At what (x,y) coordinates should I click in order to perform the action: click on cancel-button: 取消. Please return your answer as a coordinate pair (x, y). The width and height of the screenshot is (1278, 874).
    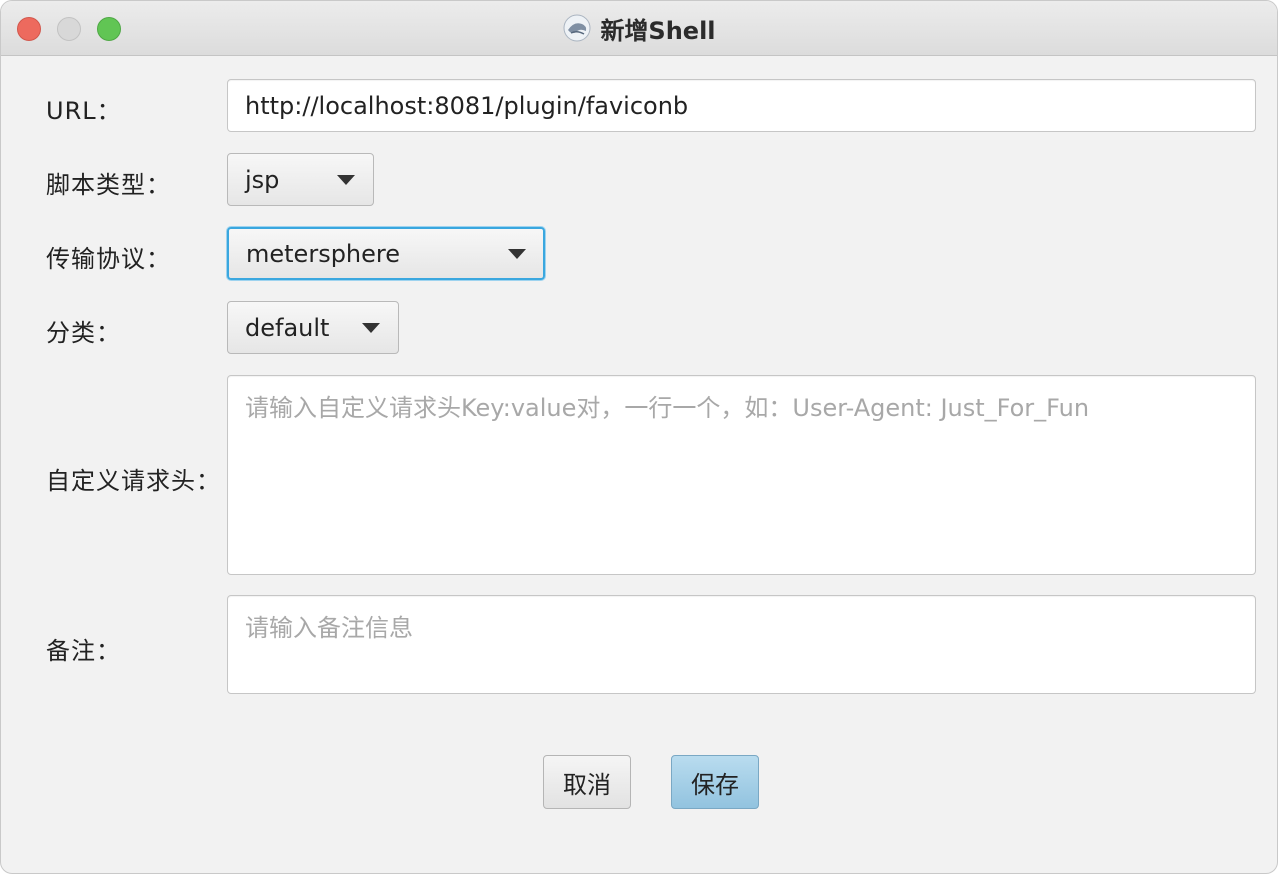
    Looking at the image, I should click on (587, 782).